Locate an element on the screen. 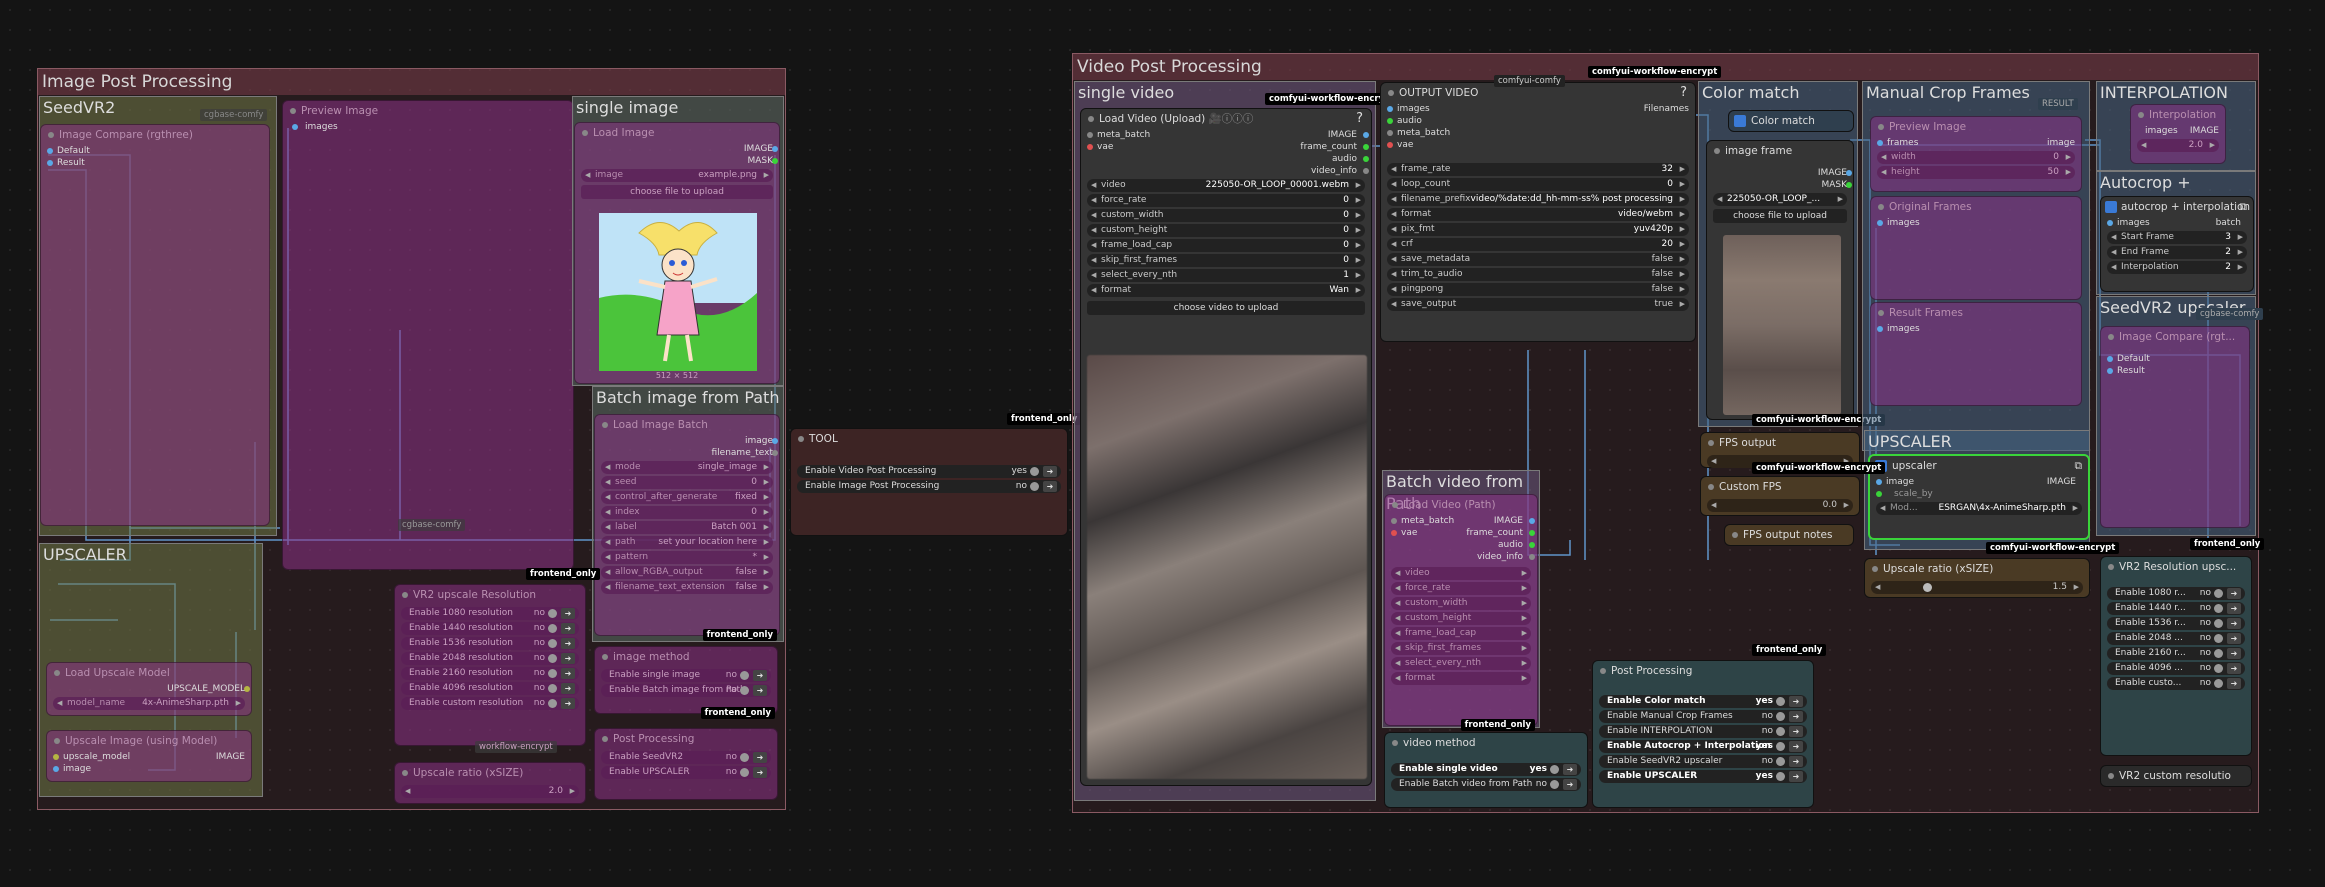  input-default: Default is located at coordinates (2175, 359).